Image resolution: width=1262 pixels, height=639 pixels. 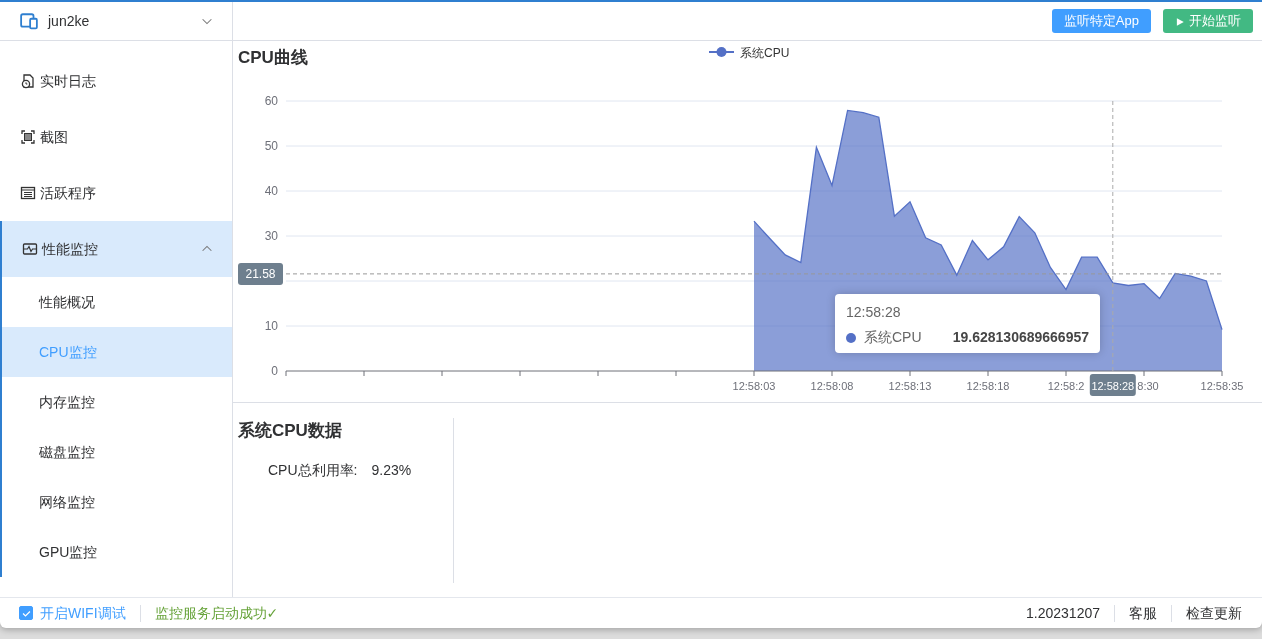 What do you see at coordinates (271, 236) in the screenshot?
I see `y-axis-label: 30` at bounding box center [271, 236].